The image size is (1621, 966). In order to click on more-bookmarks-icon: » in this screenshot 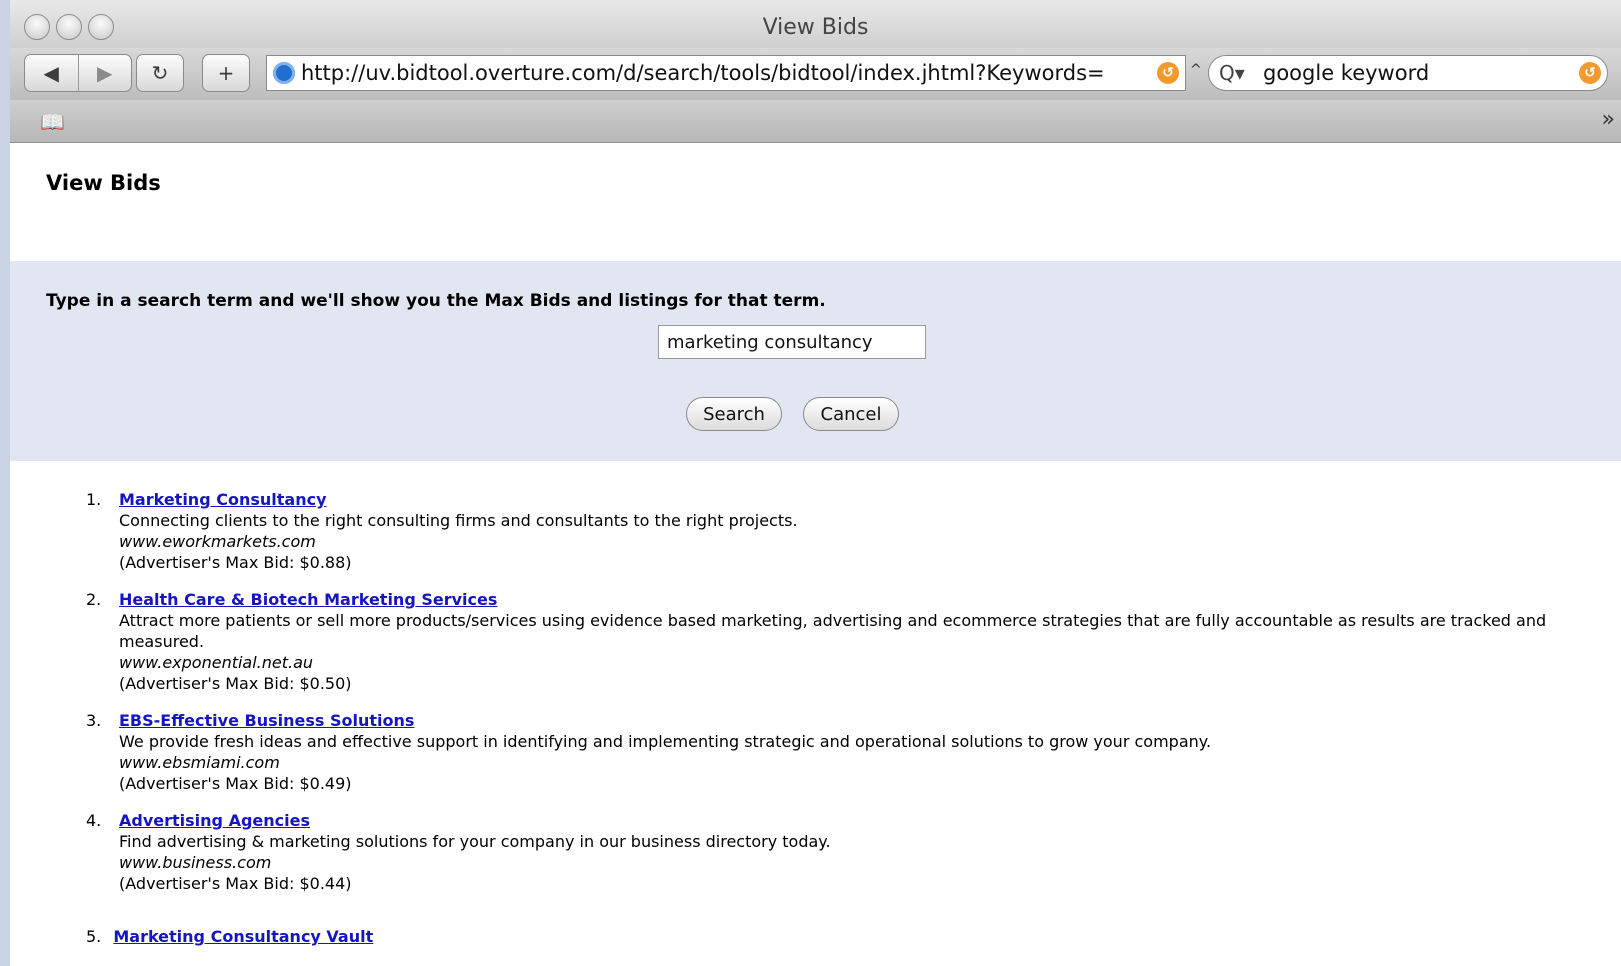, I will do `click(1608, 119)`.